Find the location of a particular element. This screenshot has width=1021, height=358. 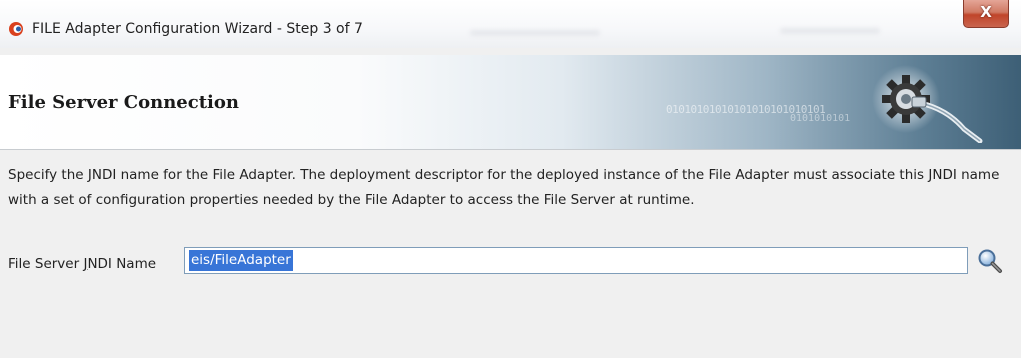

close-icon: X is located at coordinates (986, 12).